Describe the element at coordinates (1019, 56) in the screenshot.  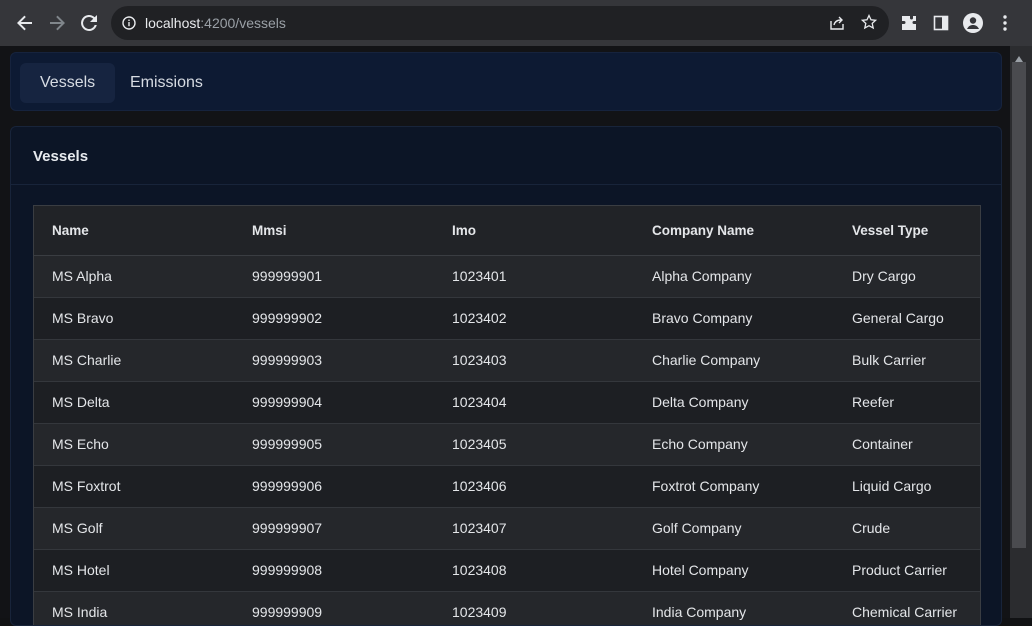
I see `scroll-up-arrow-icon` at that location.